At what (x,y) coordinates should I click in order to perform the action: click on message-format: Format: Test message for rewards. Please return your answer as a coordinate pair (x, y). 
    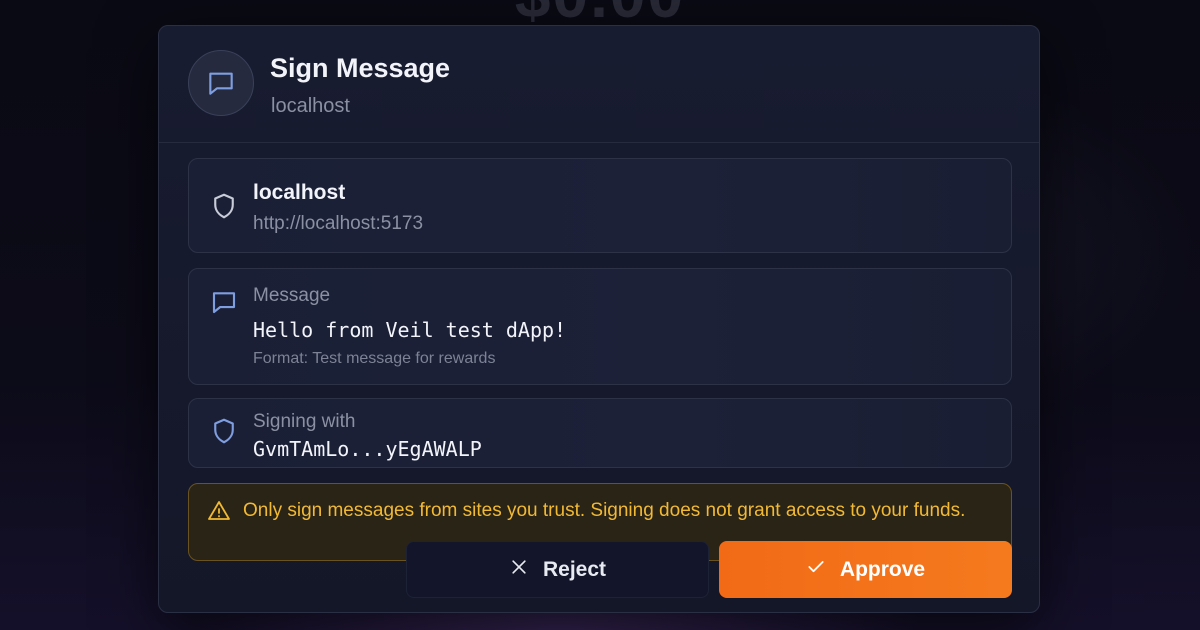
    Looking at the image, I should click on (374, 358).